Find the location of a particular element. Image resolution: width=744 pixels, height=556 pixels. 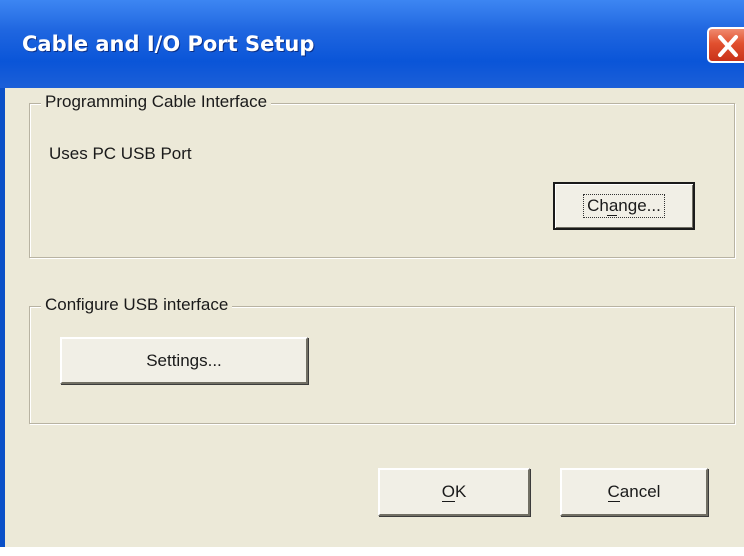

cancel-button-label: Cancel is located at coordinates (634, 491).